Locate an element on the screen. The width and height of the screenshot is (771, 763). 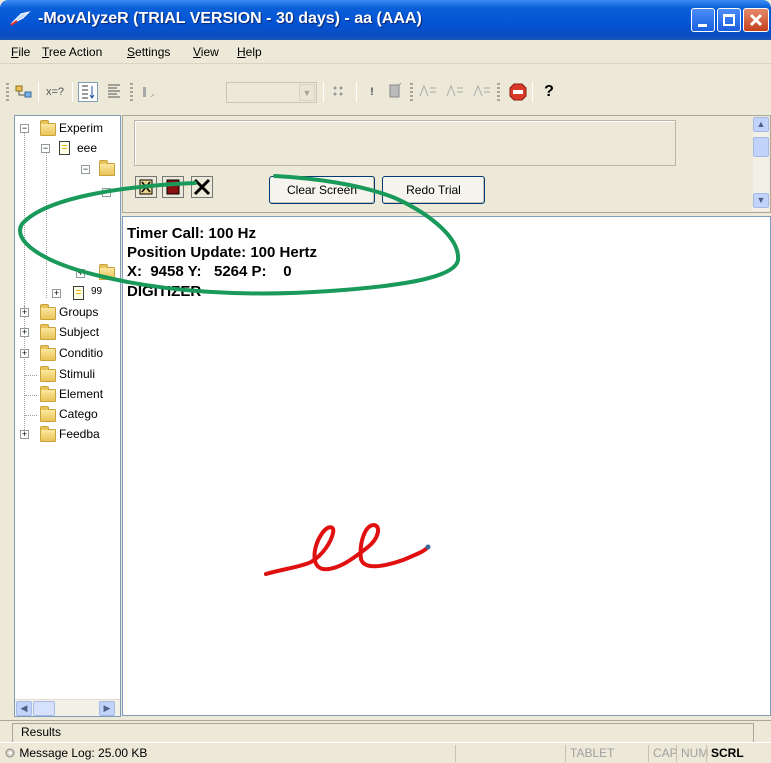
tree-item: Stimuli is located at coordinates (67, 375).